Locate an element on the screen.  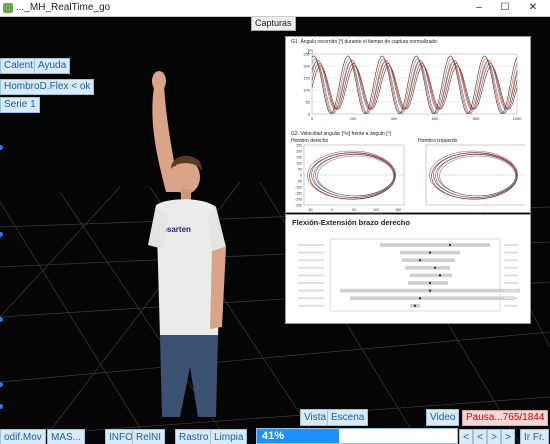
frame-progress-bar: 41% is located at coordinates (357, 436).